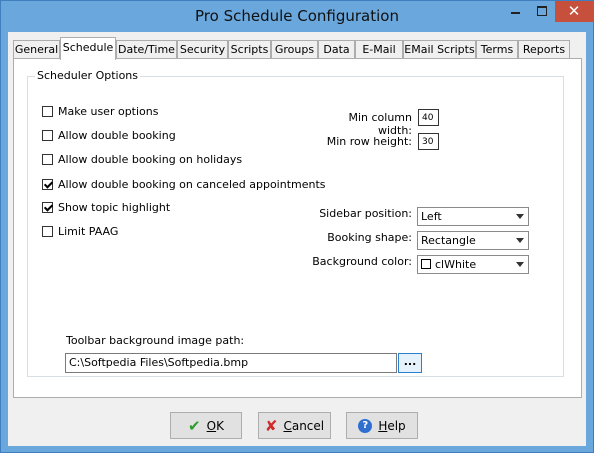 The width and height of the screenshot is (594, 453). Describe the element at coordinates (574, 11) in the screenshot. I see `close-button: ✕` at that location.